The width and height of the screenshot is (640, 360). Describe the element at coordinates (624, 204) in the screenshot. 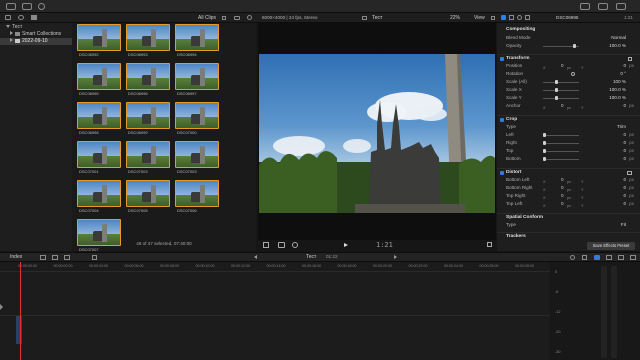

I see `tl-y-value: 0` at that location.